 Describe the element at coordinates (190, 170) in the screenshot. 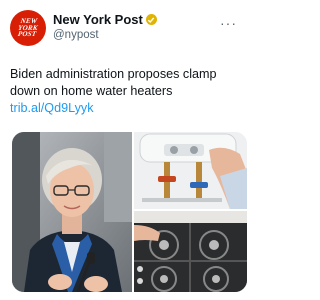

I see `water-heater-photo` at that location.